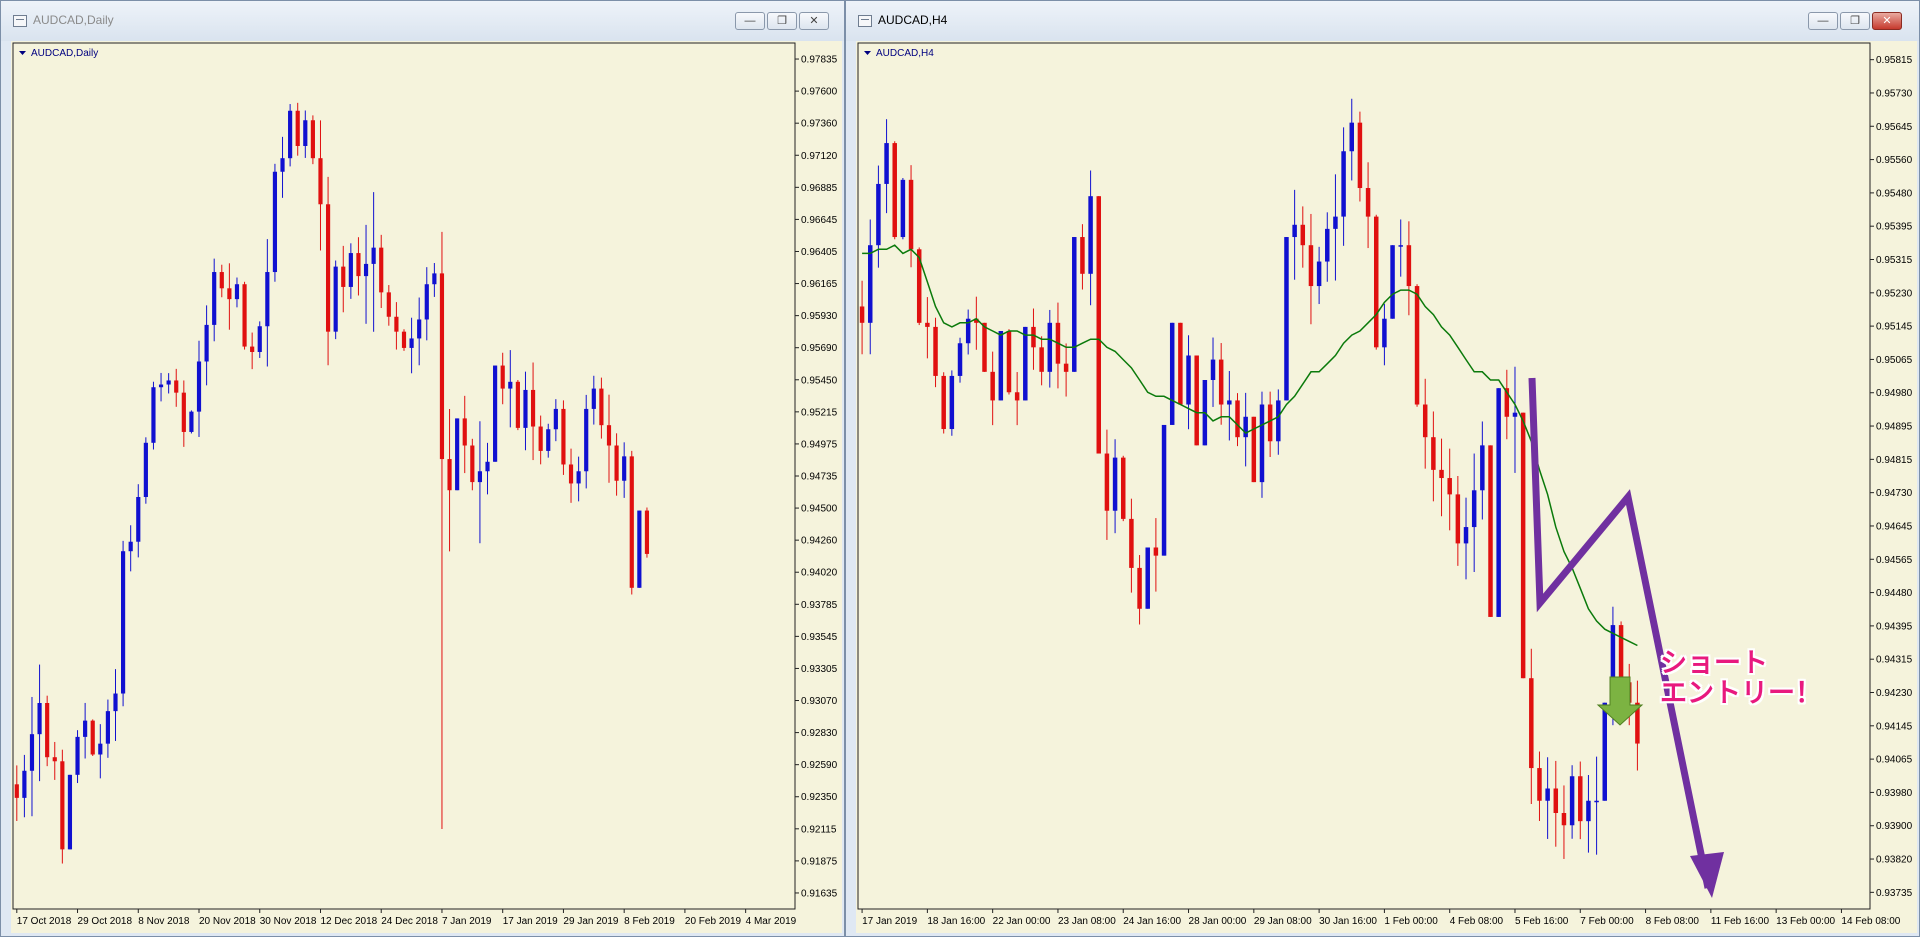 This screenshot has width=1920, height=937. Describe the element at coordinates (1894, 127) in the screenshot. I see `y-tick-label: 0.95645` at that location.